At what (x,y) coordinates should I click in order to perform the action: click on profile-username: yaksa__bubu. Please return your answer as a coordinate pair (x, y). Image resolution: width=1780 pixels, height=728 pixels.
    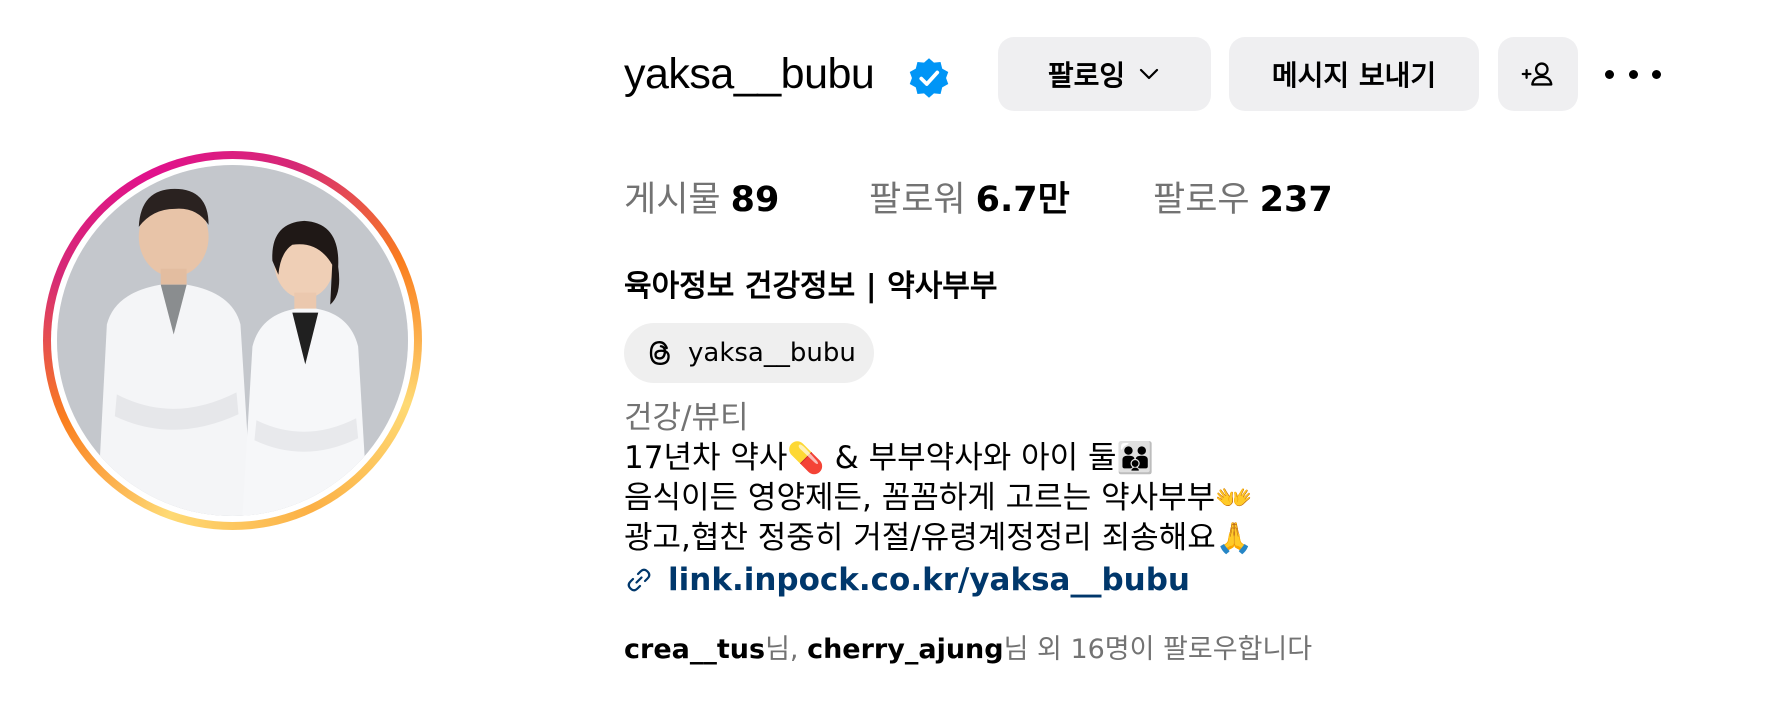
    Looking at the image, I should click on (749, 74).